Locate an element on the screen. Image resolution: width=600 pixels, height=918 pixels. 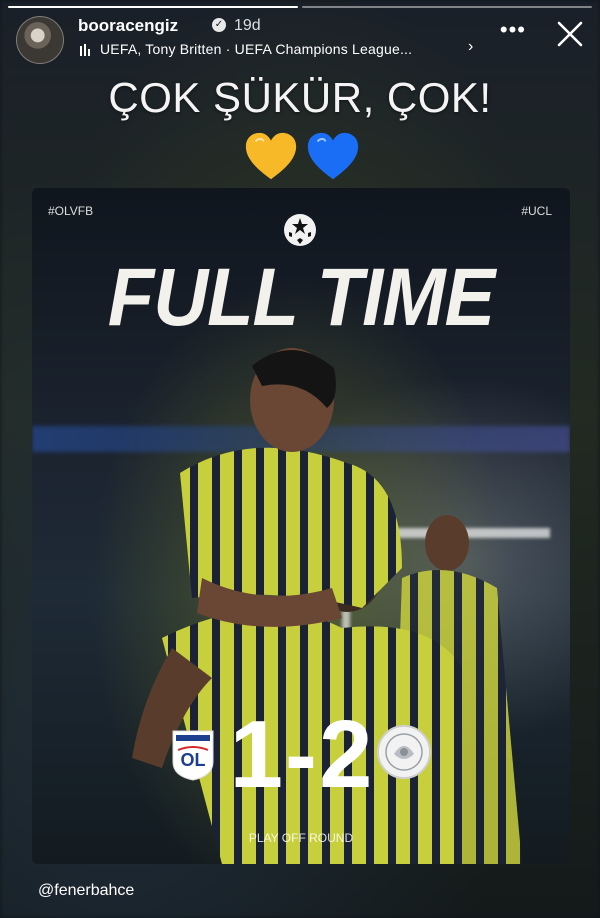
chevron-right-icon: › is located at coordinates (470, 47).